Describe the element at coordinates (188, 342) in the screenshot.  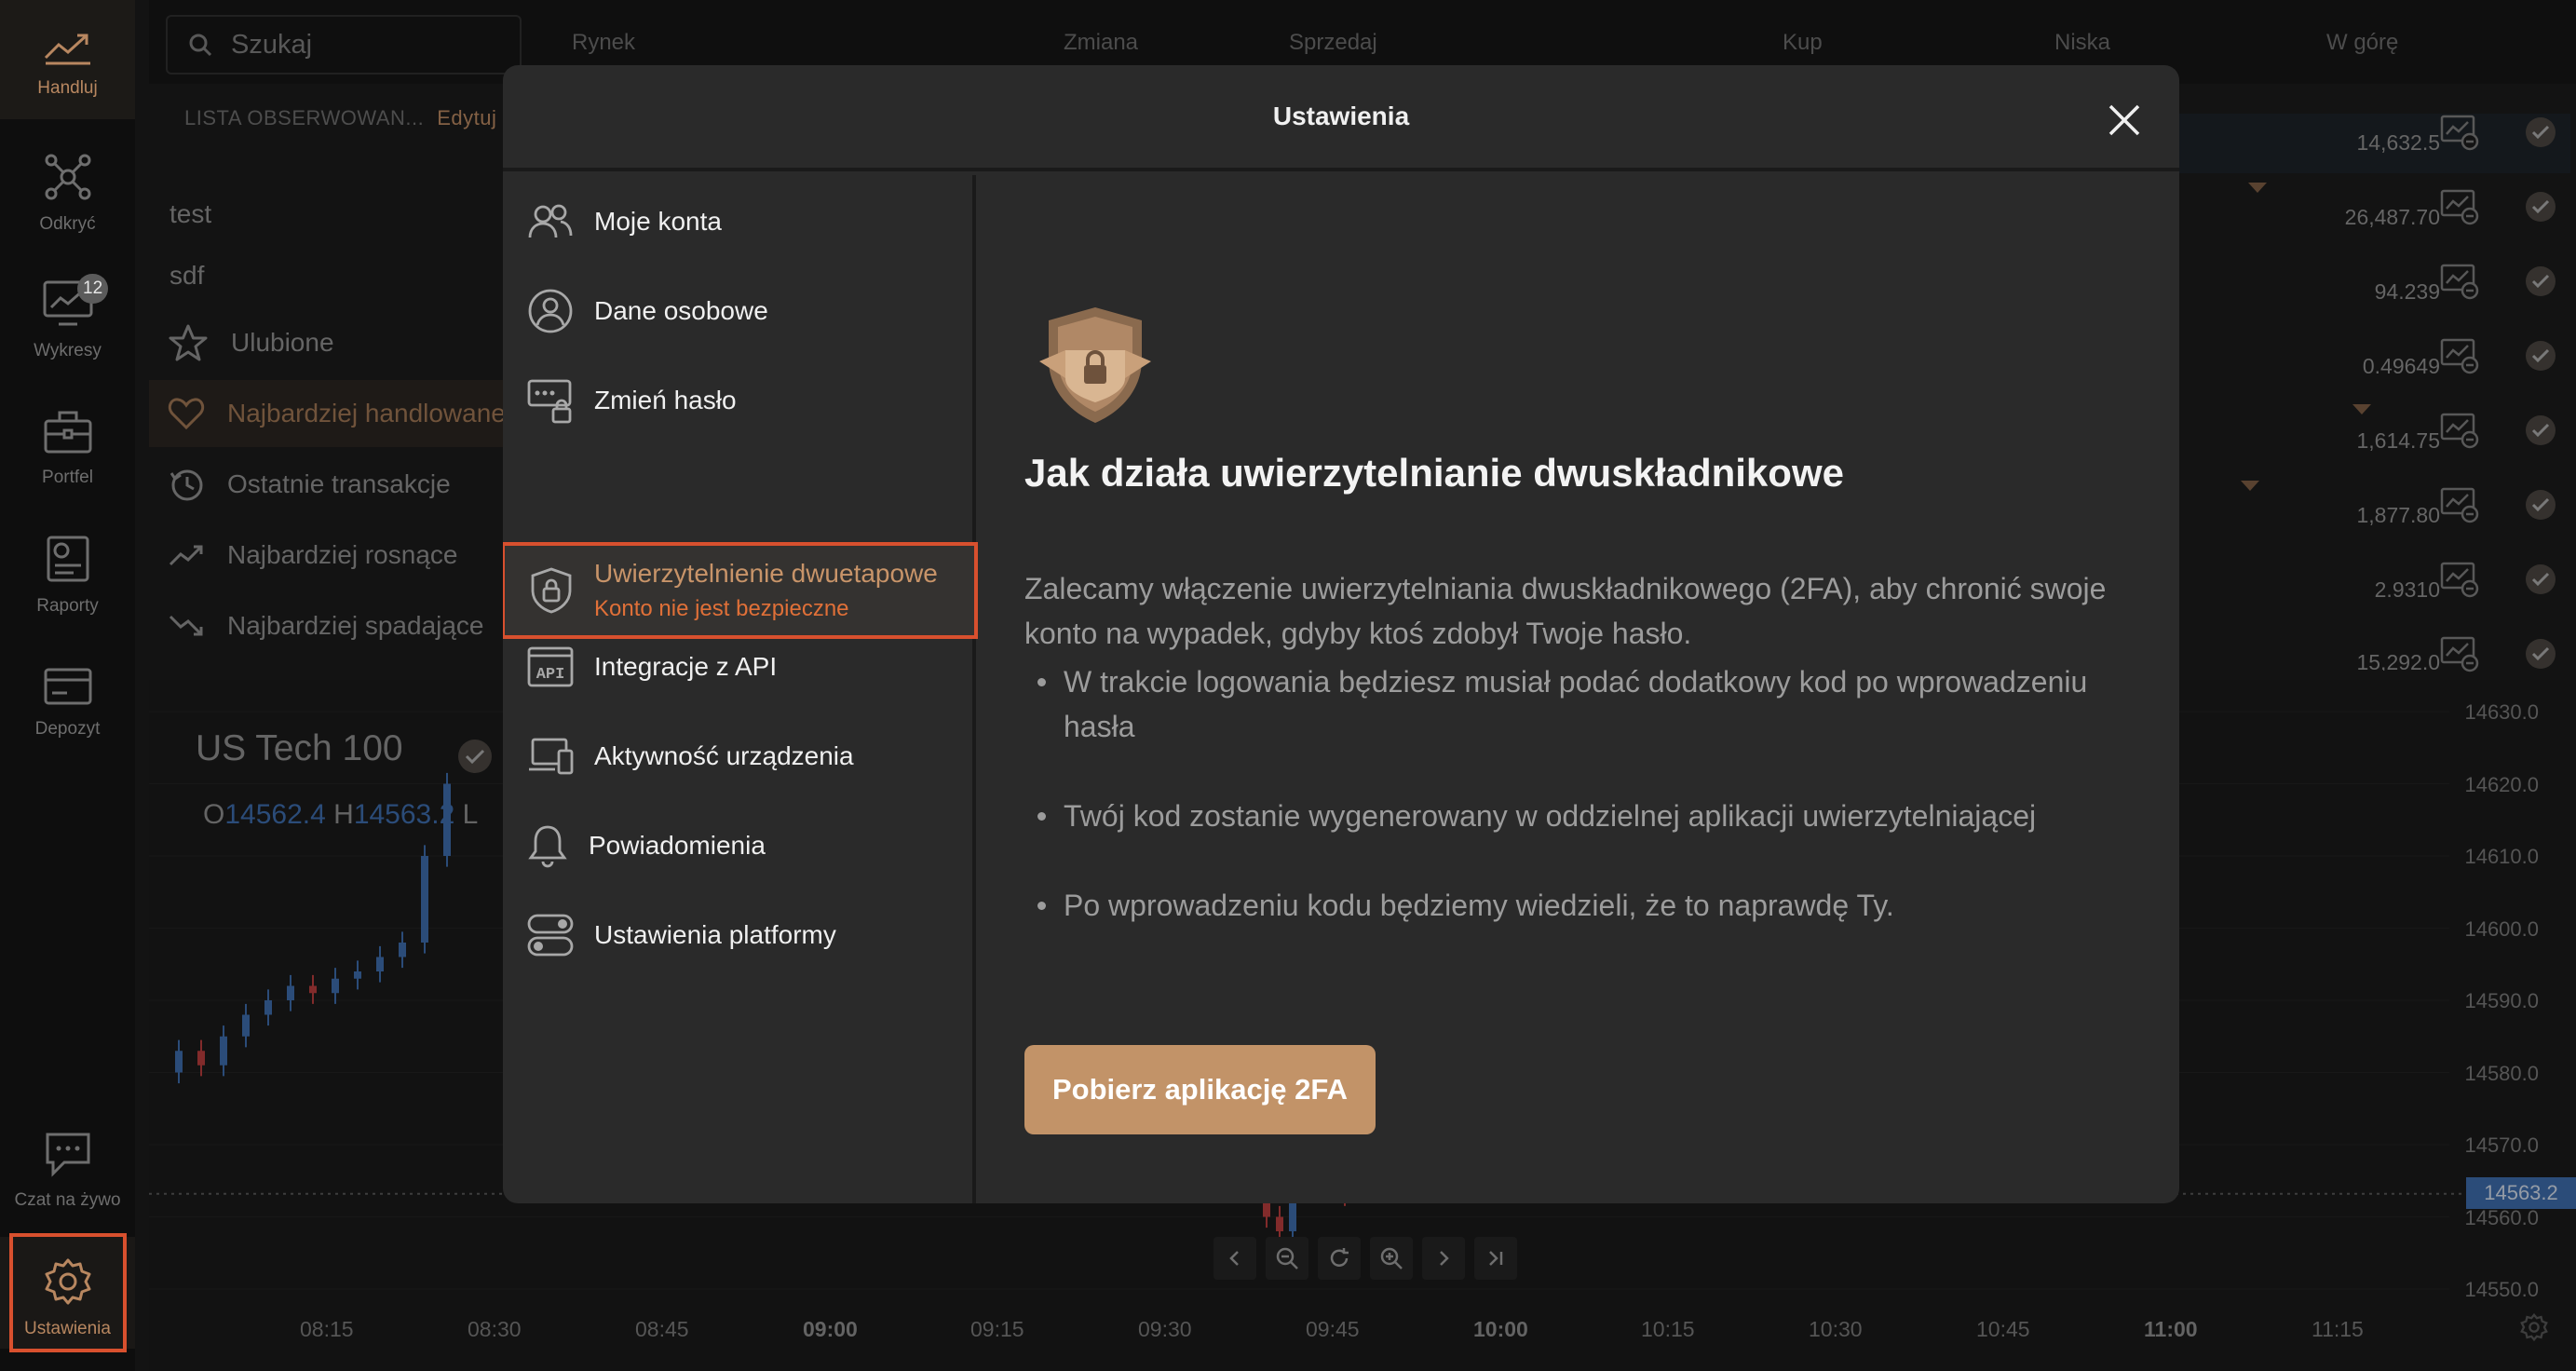
I see `star-icon` at that location.